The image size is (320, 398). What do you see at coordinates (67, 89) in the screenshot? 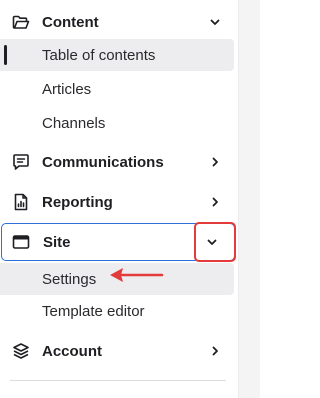
I see `nav-item-label: Articles` at bounding box center [67, 89].